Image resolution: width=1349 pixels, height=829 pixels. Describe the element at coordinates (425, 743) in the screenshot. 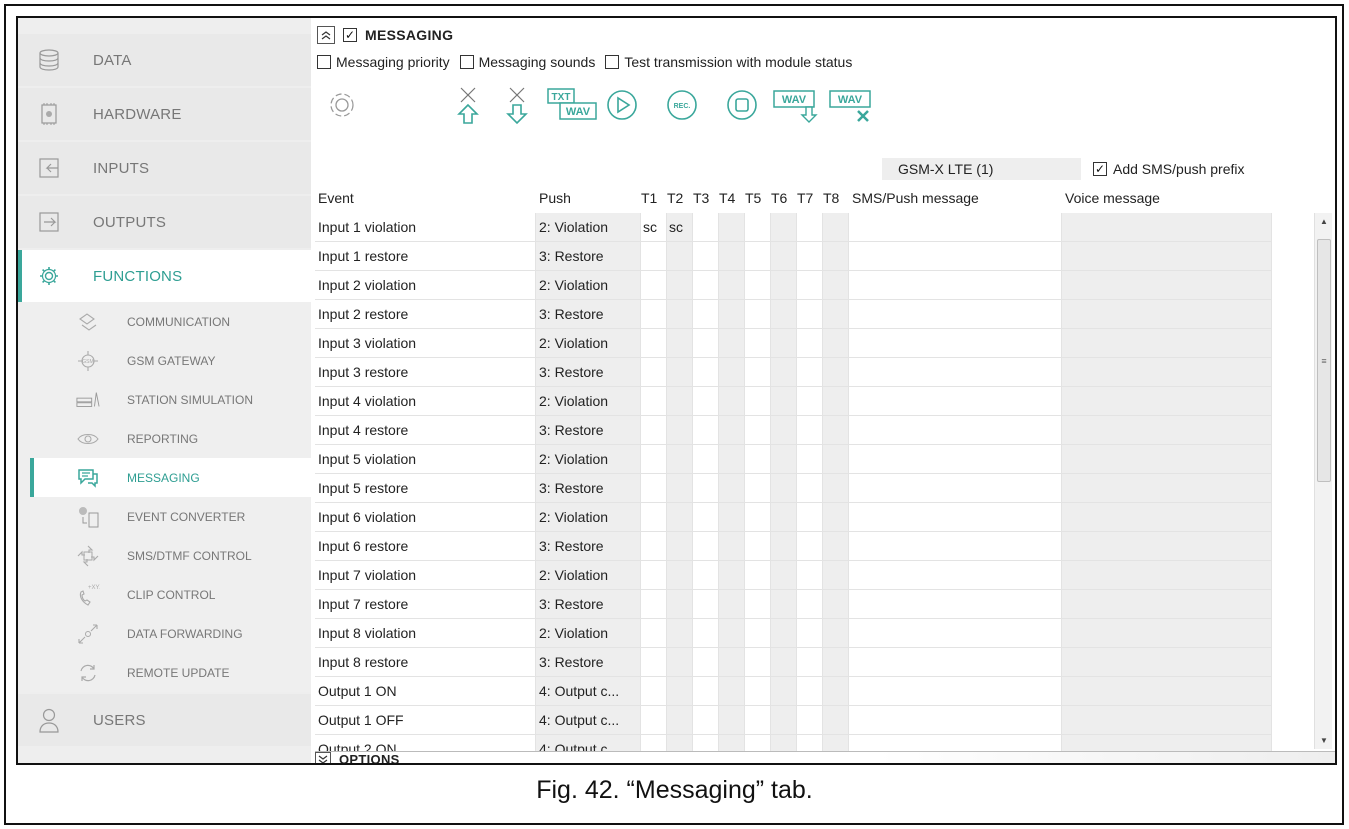

I see `event-cell: Output 2 ON` at that location.